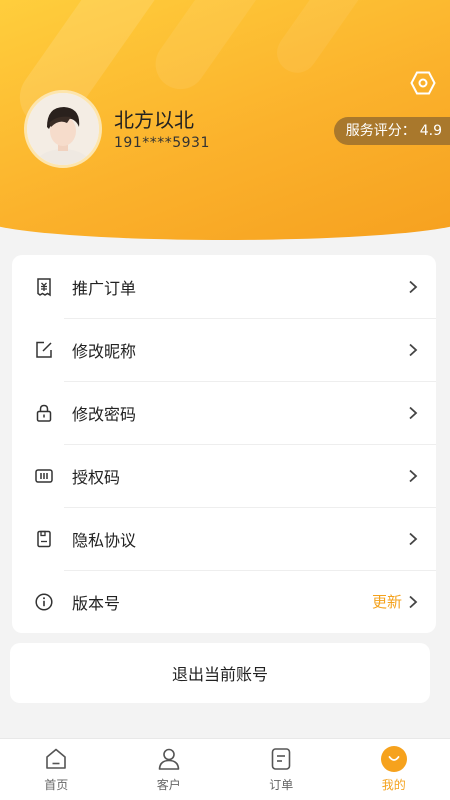 The width and height of the screenshot is (450, 800). What do you see at coordinates (387, 601) in the screenshot?
I see `update-link: 更新` at bounding box center [387, 601].